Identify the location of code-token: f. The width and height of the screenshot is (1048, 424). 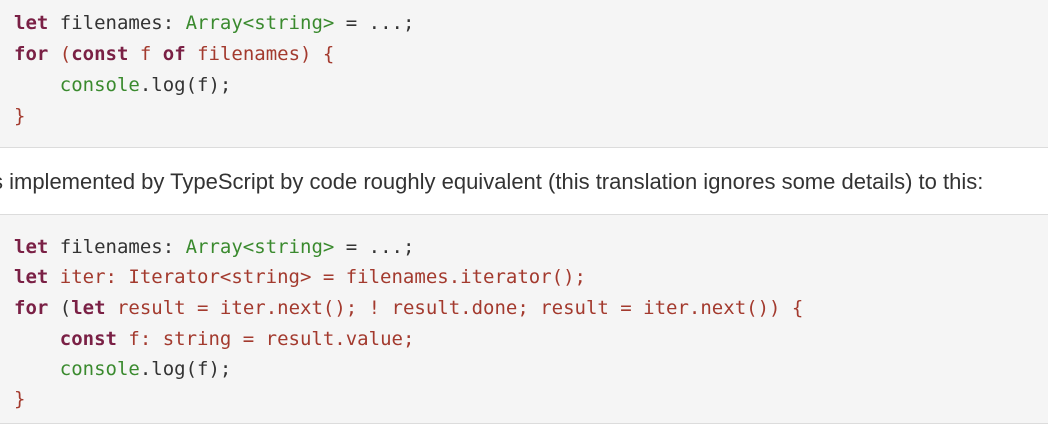
(145, 54).